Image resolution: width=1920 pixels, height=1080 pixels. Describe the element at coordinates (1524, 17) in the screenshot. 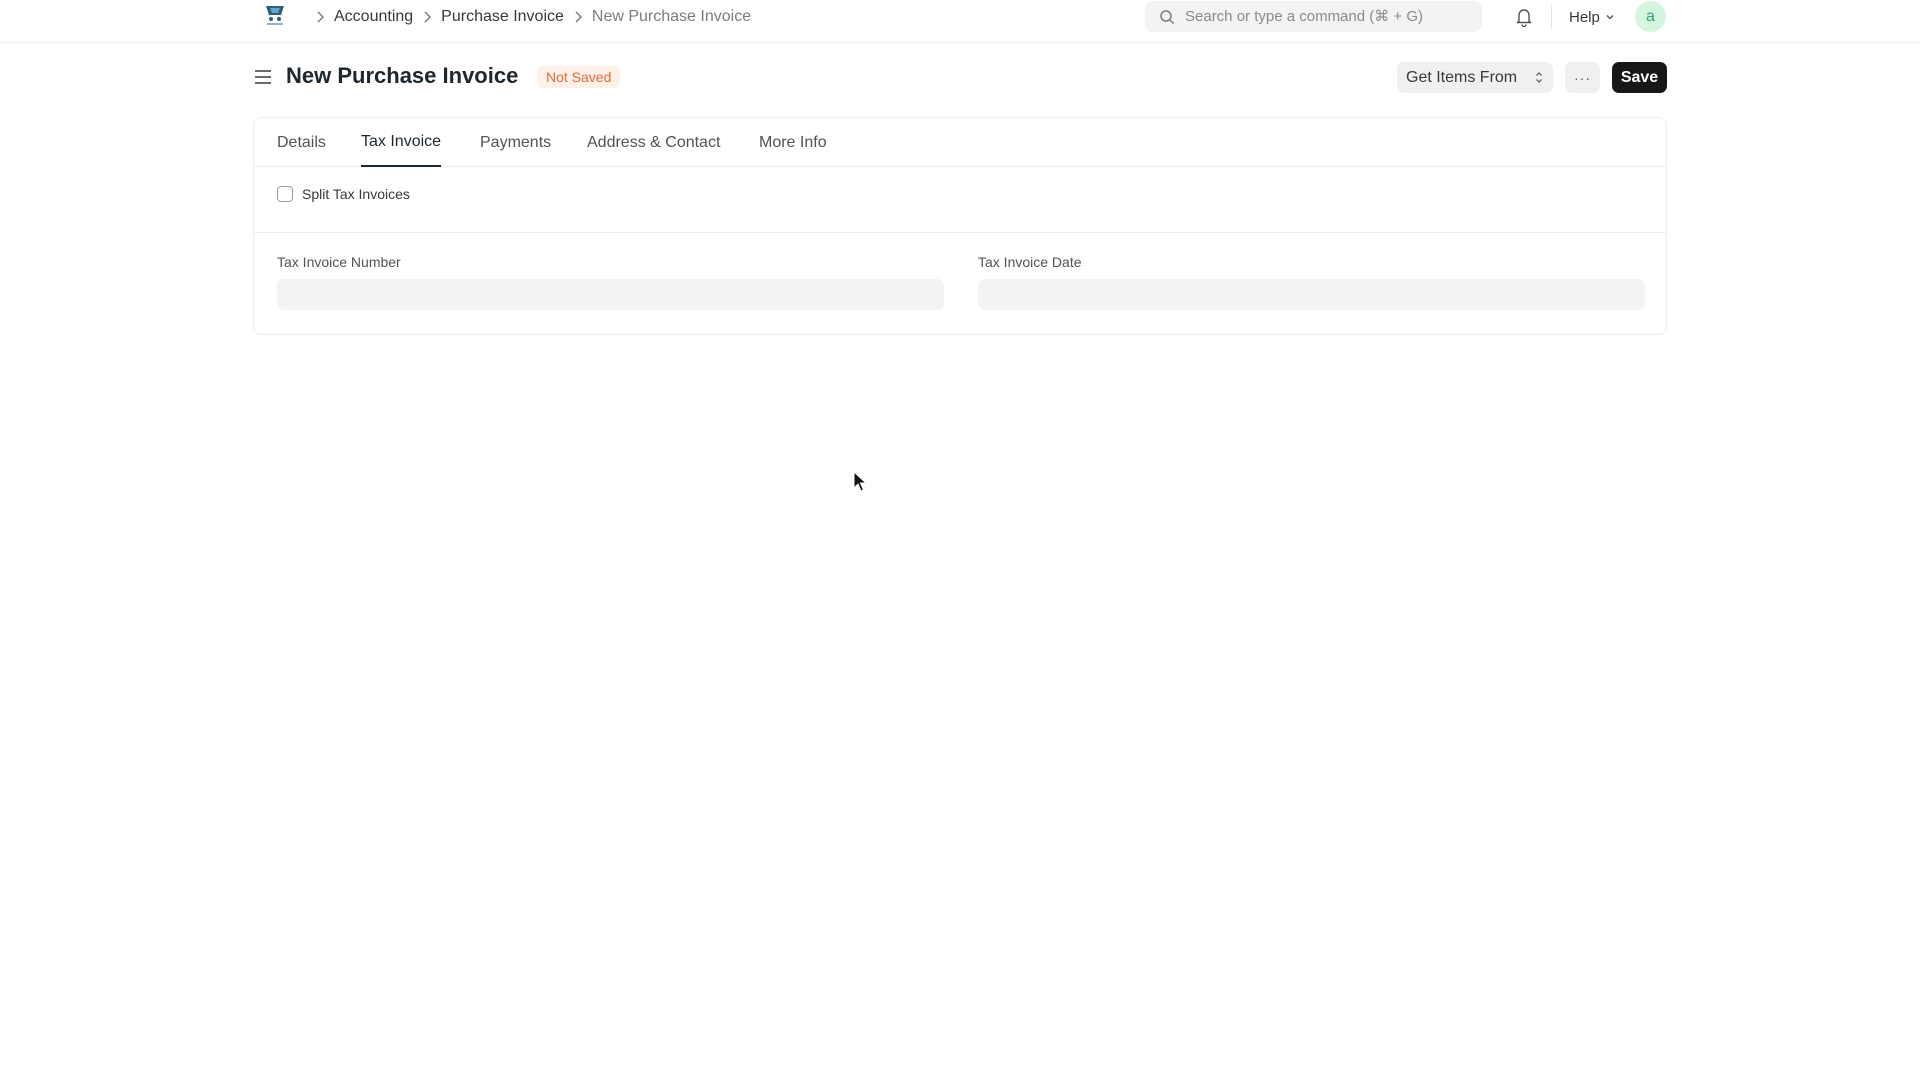

I see `bell-icon` at that location.